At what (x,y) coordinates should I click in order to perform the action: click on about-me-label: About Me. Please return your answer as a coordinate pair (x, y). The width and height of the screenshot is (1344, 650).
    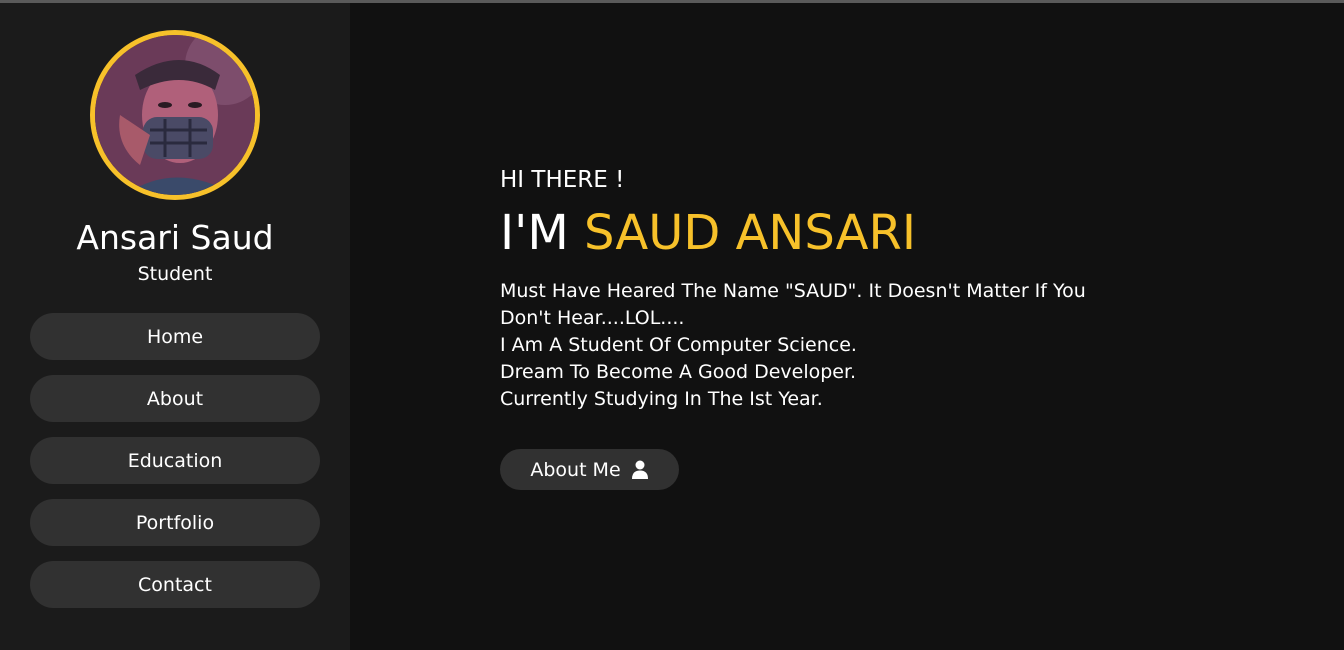
    Looking at the image, I should click on (575, 469).